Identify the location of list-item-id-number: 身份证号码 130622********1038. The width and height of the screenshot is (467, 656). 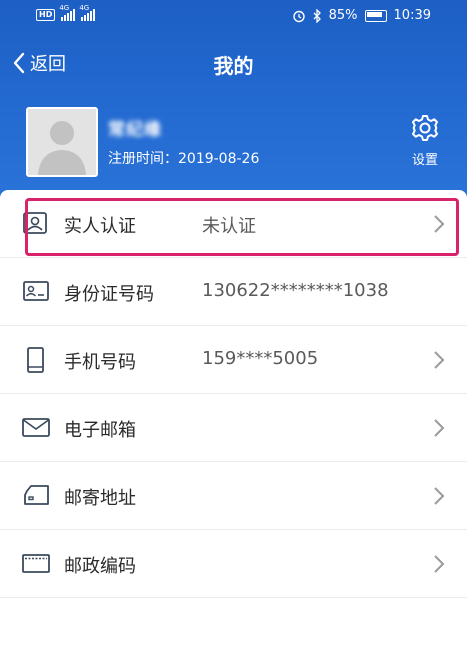
(233, 292).